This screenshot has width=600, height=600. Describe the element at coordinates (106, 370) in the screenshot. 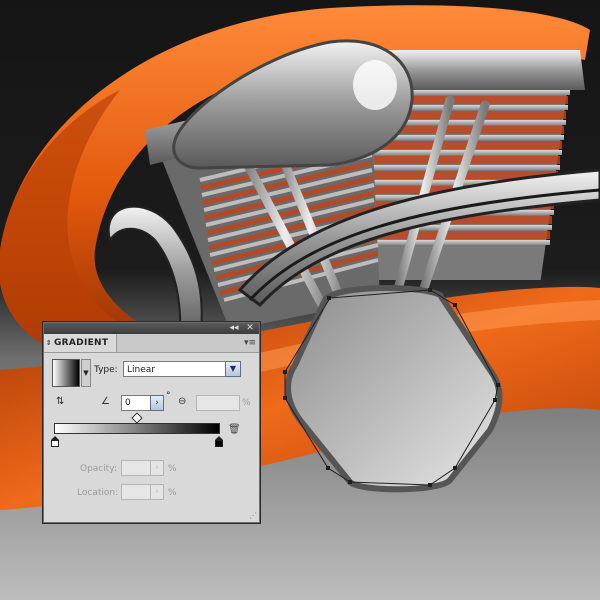

I see `type-label: Type:` at that location.